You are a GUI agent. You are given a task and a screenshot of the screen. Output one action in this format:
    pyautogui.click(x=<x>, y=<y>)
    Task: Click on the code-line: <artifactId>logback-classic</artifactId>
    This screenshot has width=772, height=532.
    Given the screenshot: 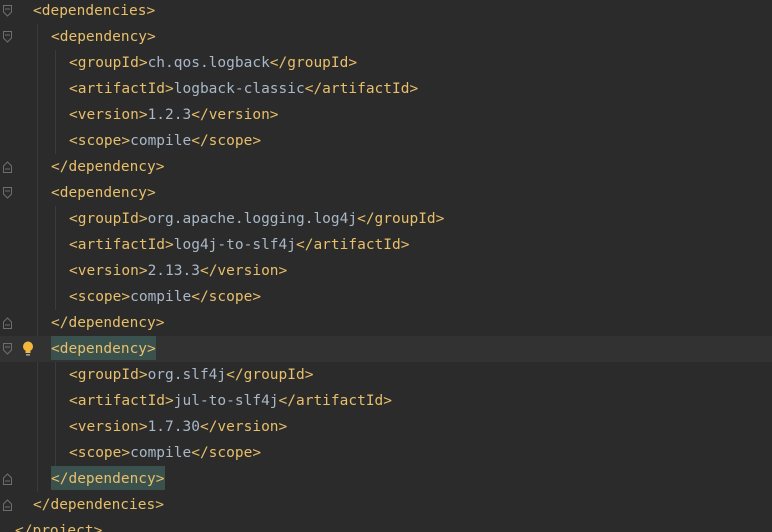 What is the action you would take?
    pyautogui.click(x=386, y=89)
    